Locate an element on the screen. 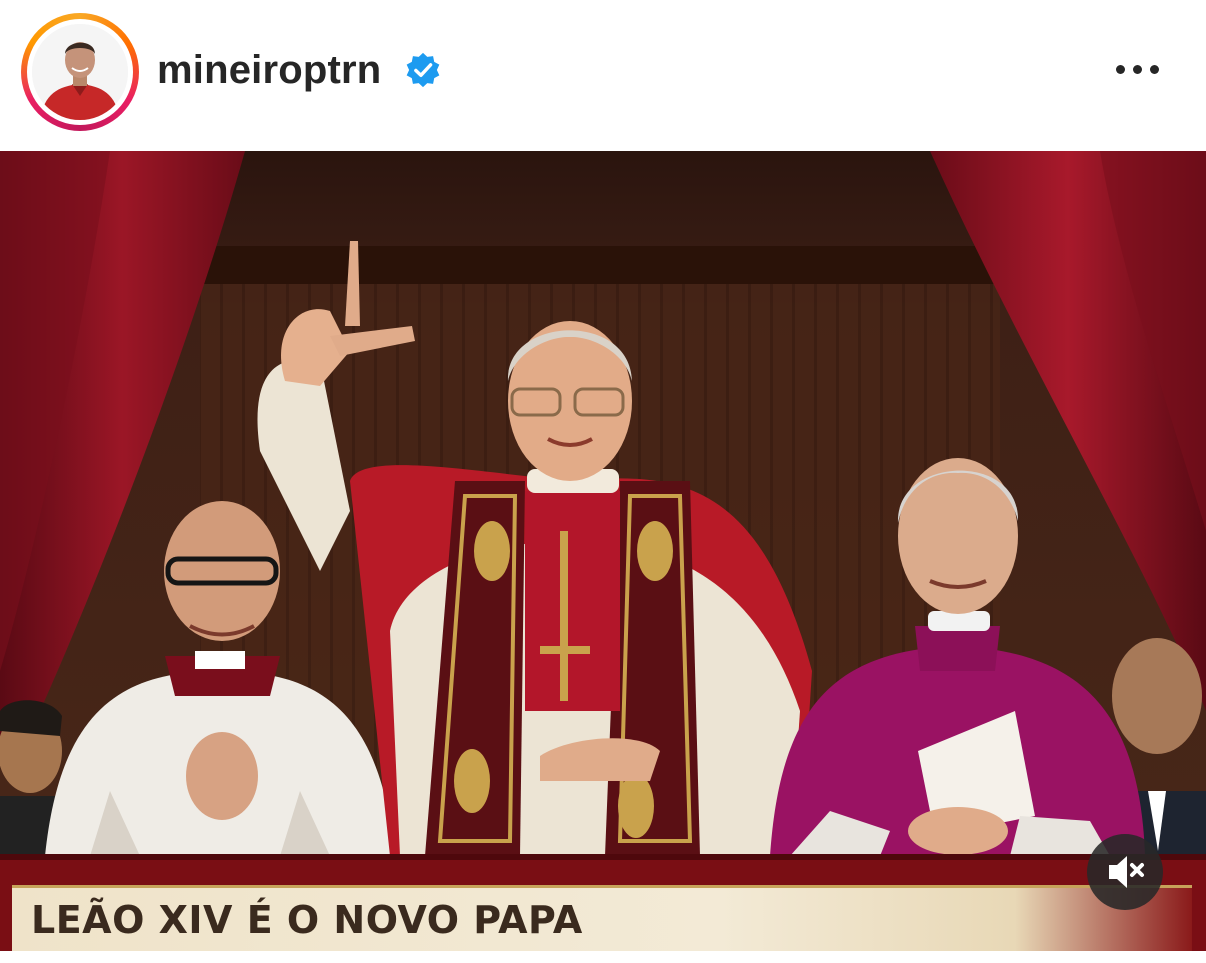  more-options-button is located at coordinates (1138, 70).